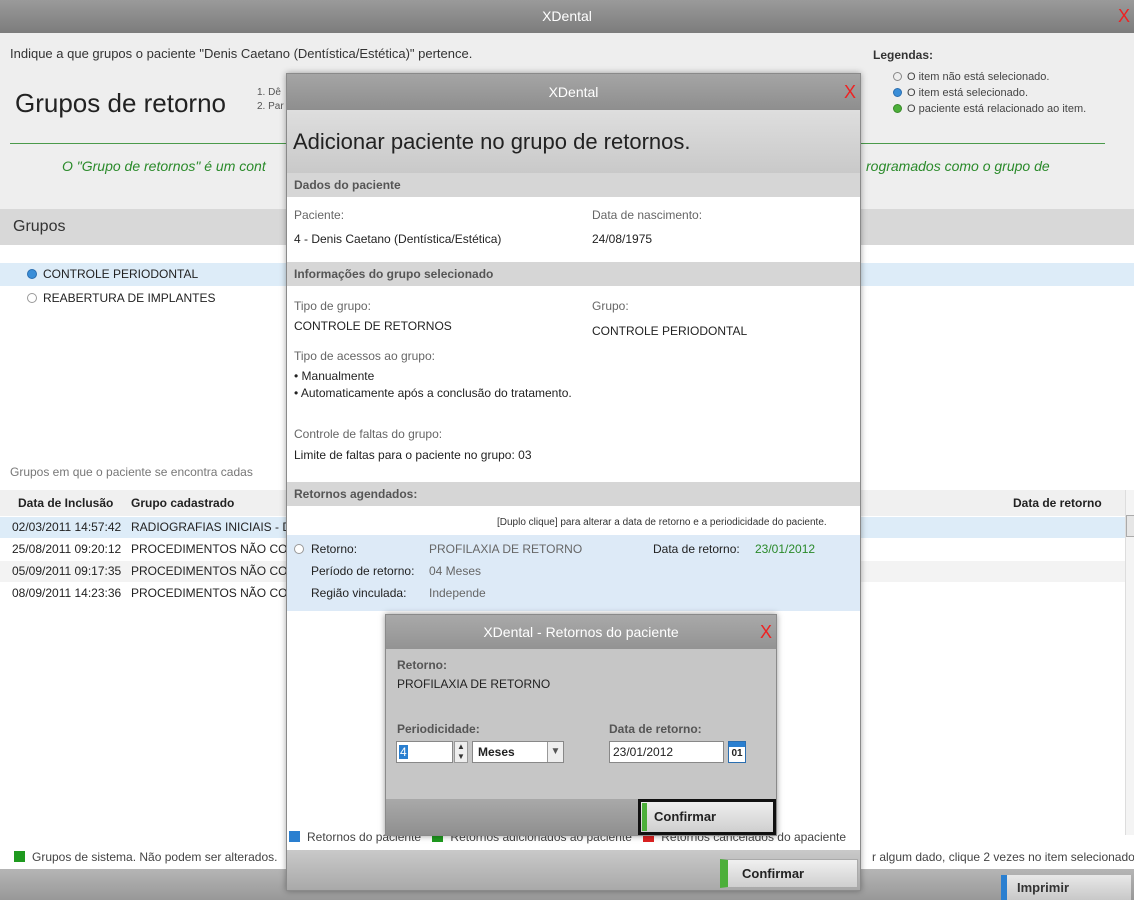 The width and height of the screenshot is (1134, 900). Describe the element at coordinates (164, 166) in the screenshot. I see `info-text-left: O "Grupo de retornos" é um cont` at that location.